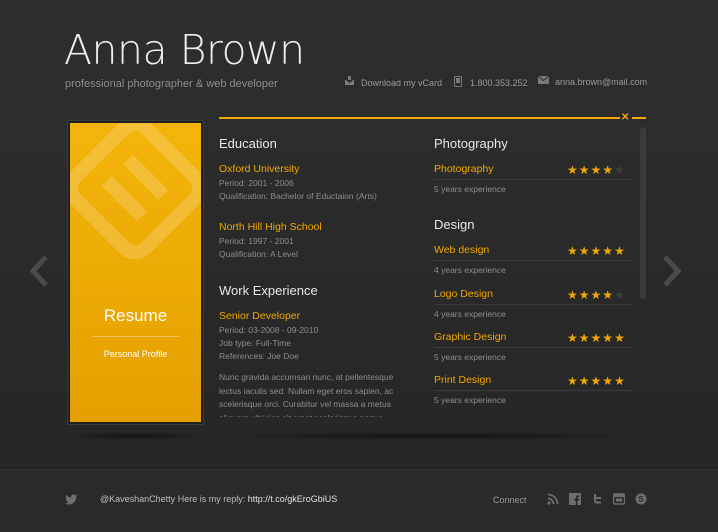 The width and height of the screenshot is (718, 532). I want to click on phone-icon, so click(458, 83).